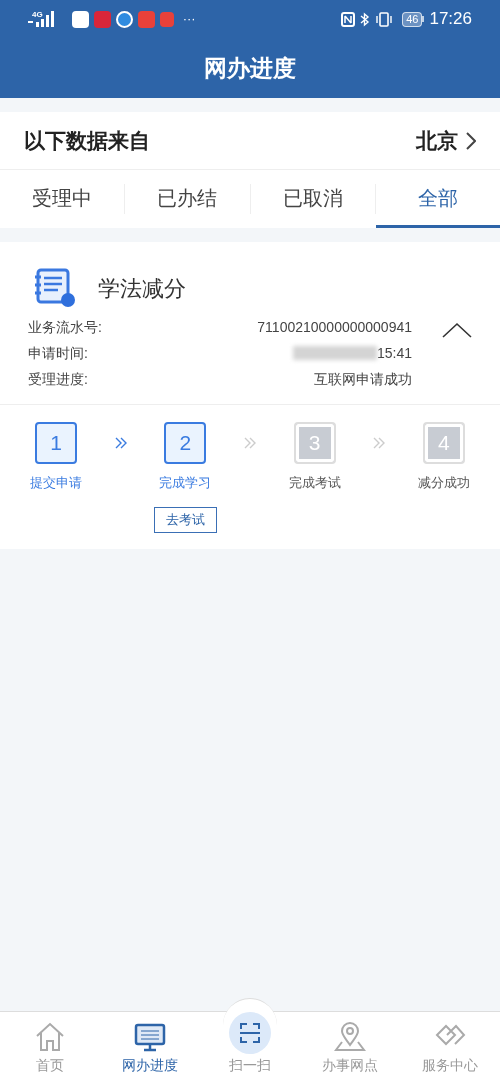 This screenshot has width=500, height=1083. Describe the element at coordinates (185, 483) in the screenshot. I see `step-label: 完成学习` at that location.